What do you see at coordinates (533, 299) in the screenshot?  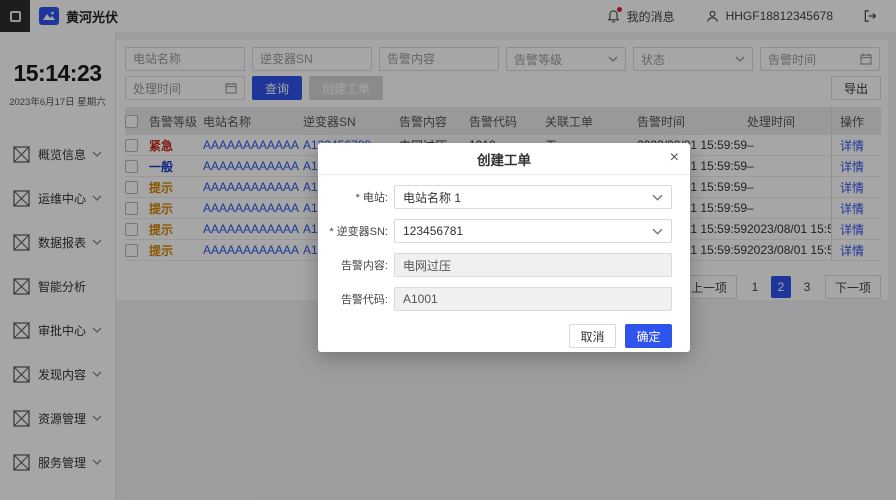 I see `code-field-input: A1001` at bounding box center [533, 299].